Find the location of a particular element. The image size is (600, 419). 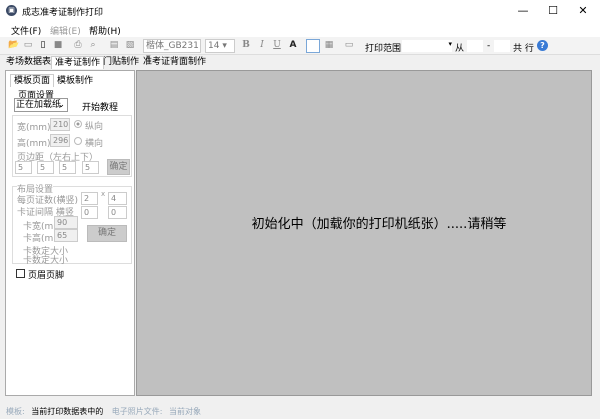

margin-bottom-input: 5 is located at coordinates (90, 167).